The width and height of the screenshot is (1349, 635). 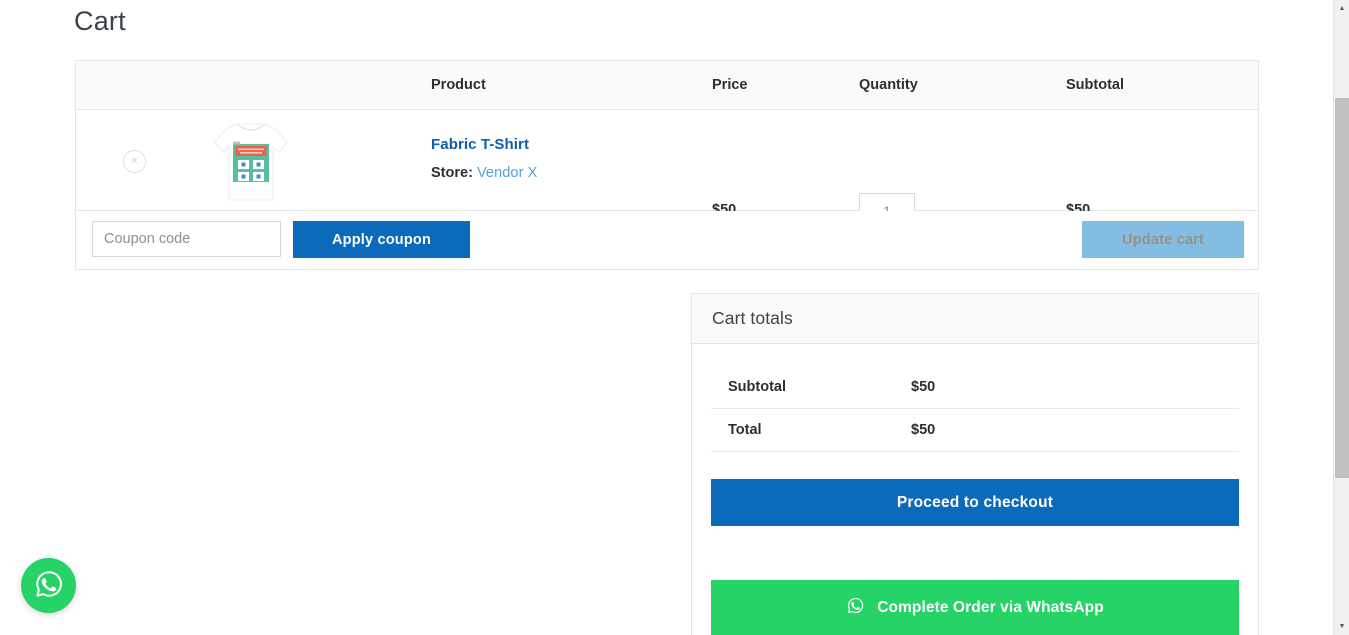 I want to click on cart-table-header-row: Product Price Quantity Subtotal, so click(x=667, y=85).